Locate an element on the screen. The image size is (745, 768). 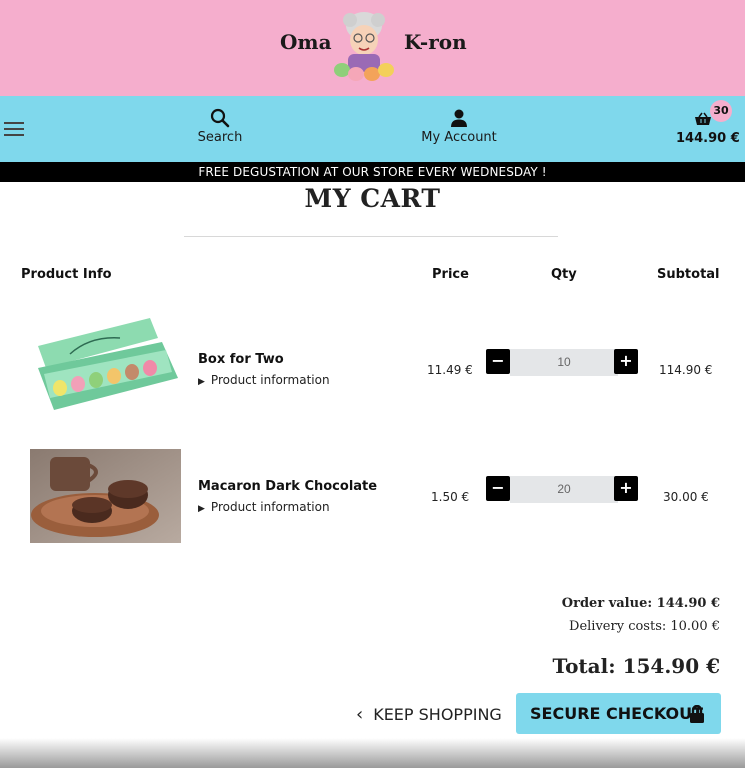
lock-icon is located at coordinates (697, 714).